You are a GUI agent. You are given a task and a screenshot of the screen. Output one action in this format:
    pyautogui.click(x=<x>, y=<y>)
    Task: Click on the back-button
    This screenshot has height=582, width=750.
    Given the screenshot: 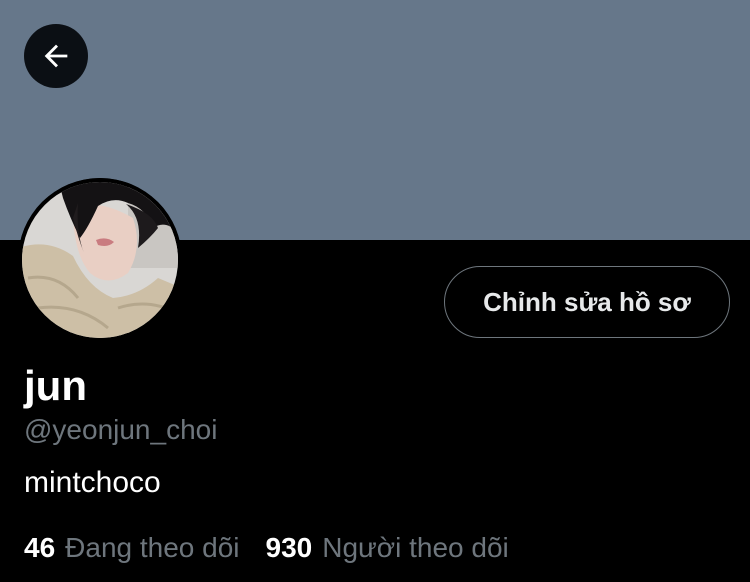 What is the action you would take?
    pyautogui.click(x=56, y=56)
    